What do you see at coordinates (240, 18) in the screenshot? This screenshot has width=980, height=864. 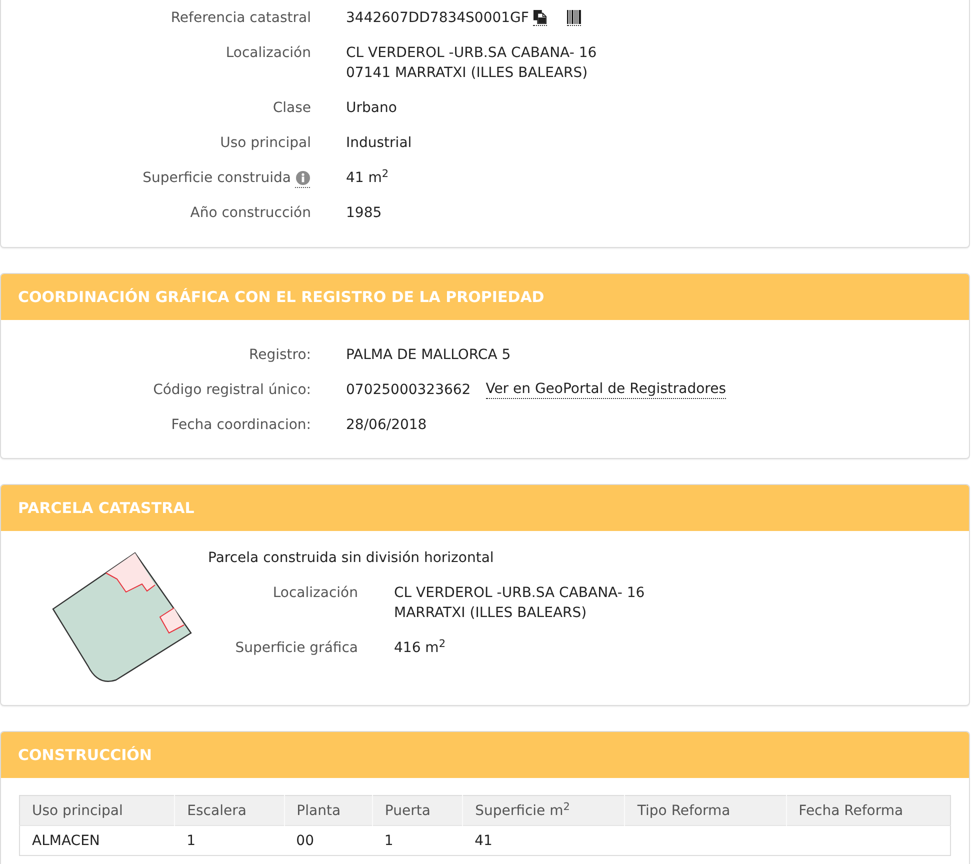 I see `field-label: Referencia catastral` at bounding box center [240, 18].